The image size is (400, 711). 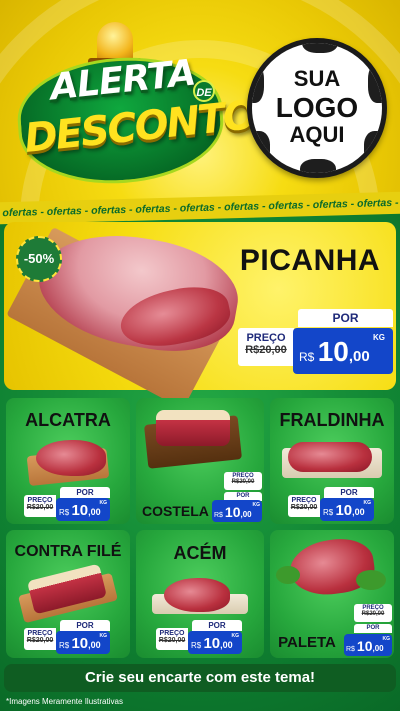 What do you see at coordinates (175, 511) in the screenshot?
I see `product-name: COSTELA` at bounding box center [175, 511].